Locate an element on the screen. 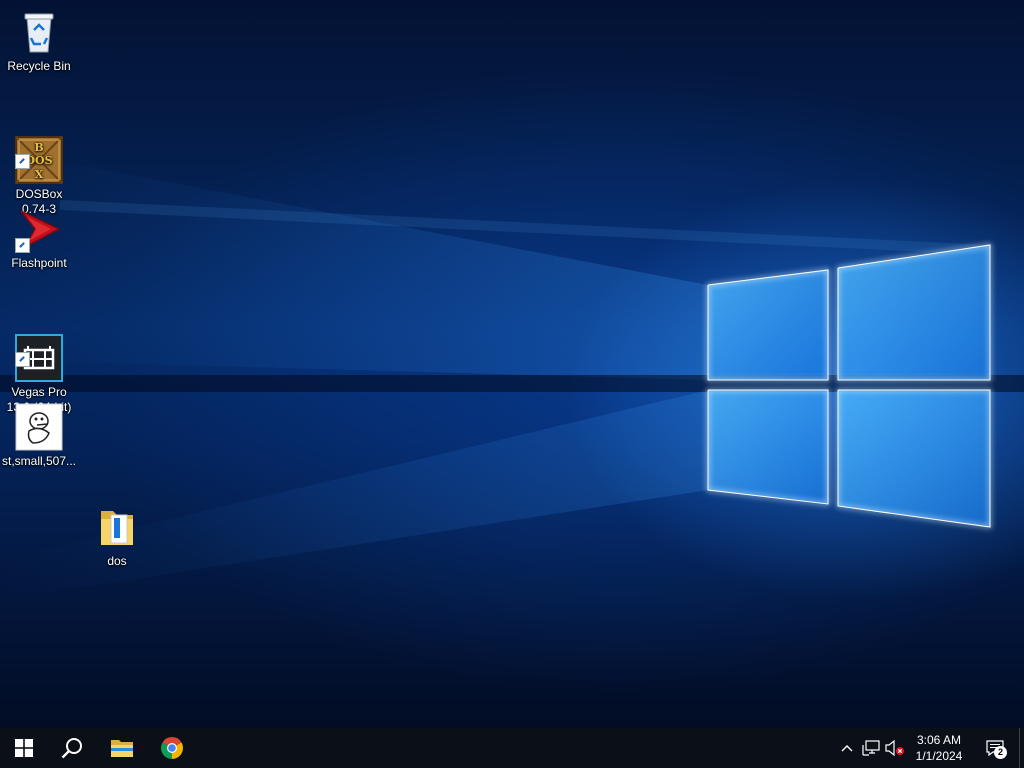  file-explorer-icon is located at coordinates (122, 748).